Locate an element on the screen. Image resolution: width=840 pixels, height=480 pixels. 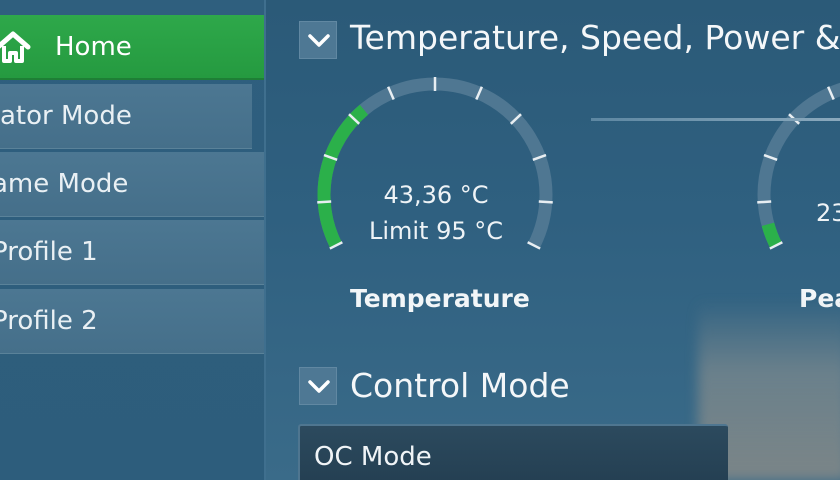
sidebar-item-label: eator Mode is located at coordinates (66, 116).